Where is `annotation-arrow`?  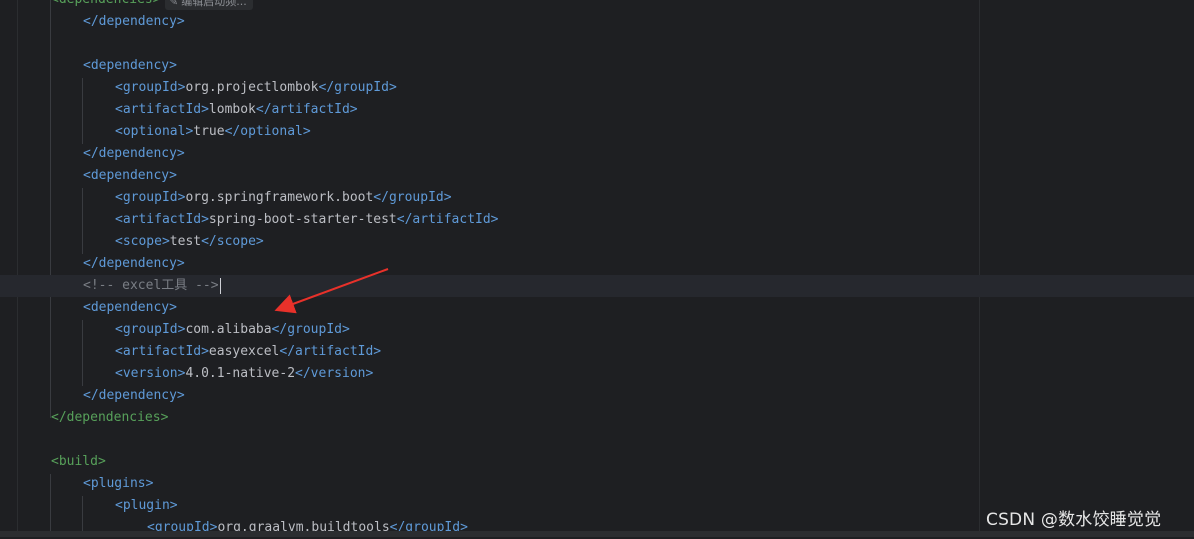 annotation-arrow is located at coordinates (331, 291).